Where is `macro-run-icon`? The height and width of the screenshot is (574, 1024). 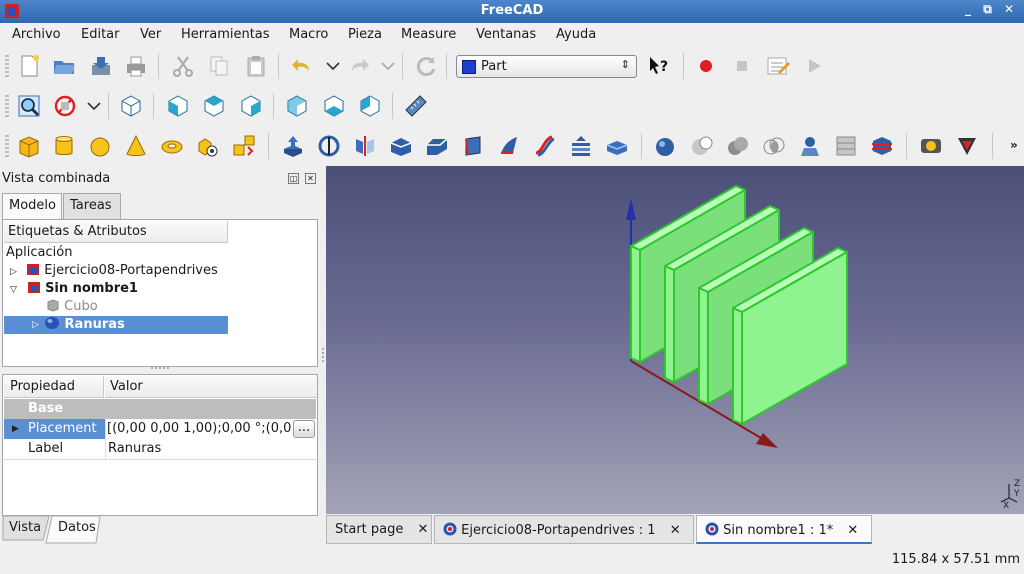
macro-run-icon is located at coordinates (814, 66).